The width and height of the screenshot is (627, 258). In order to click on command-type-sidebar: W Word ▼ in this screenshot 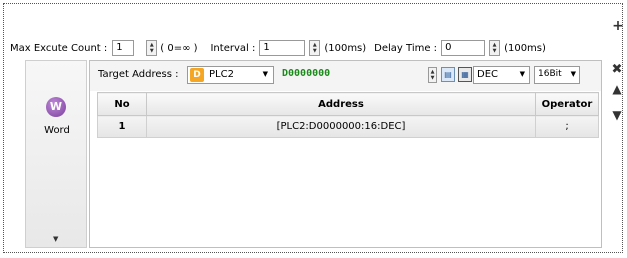, I will do `click(56, 154)`.